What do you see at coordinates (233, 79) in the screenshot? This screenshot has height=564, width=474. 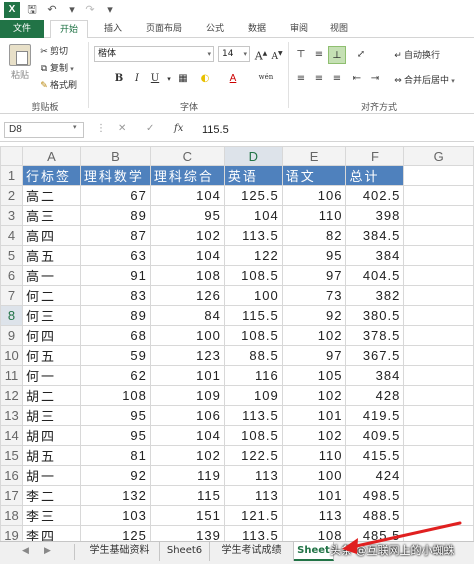 I see `font-color-icon: A` at bounding box center [233, 79].